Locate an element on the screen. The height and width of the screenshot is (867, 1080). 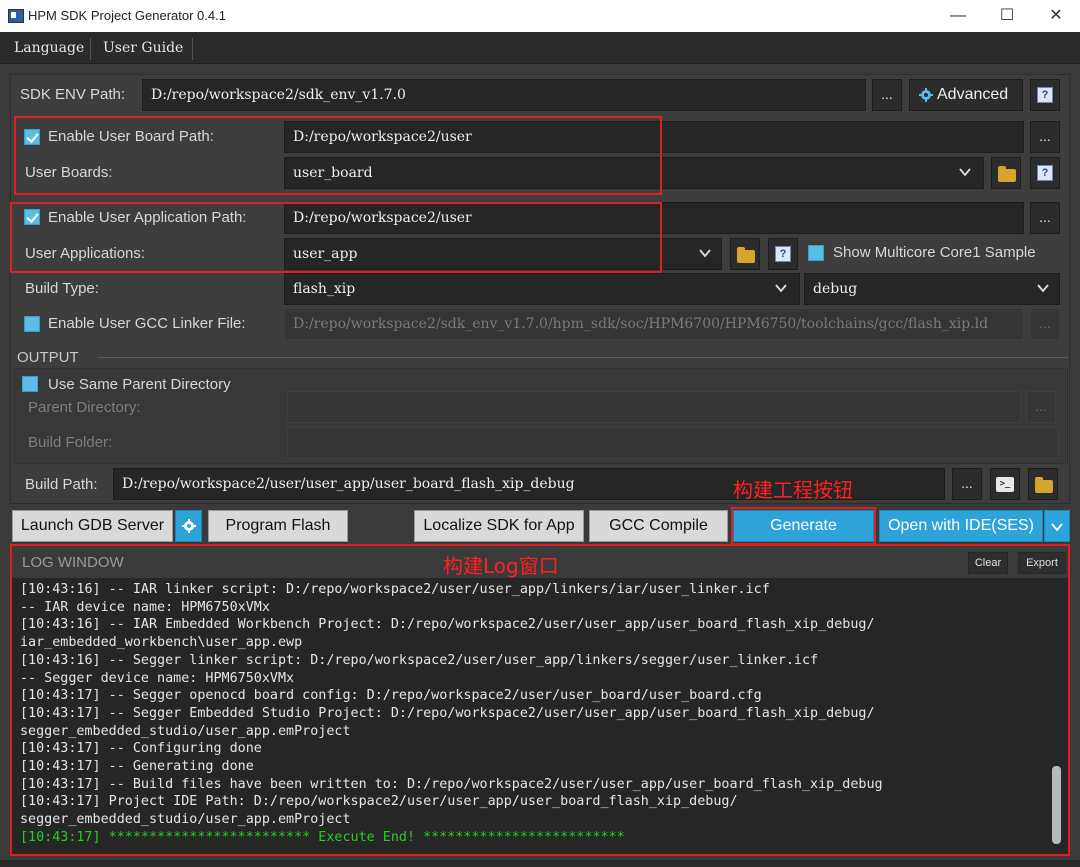
user-board-folder-button is located at coordinates (1006, 173).